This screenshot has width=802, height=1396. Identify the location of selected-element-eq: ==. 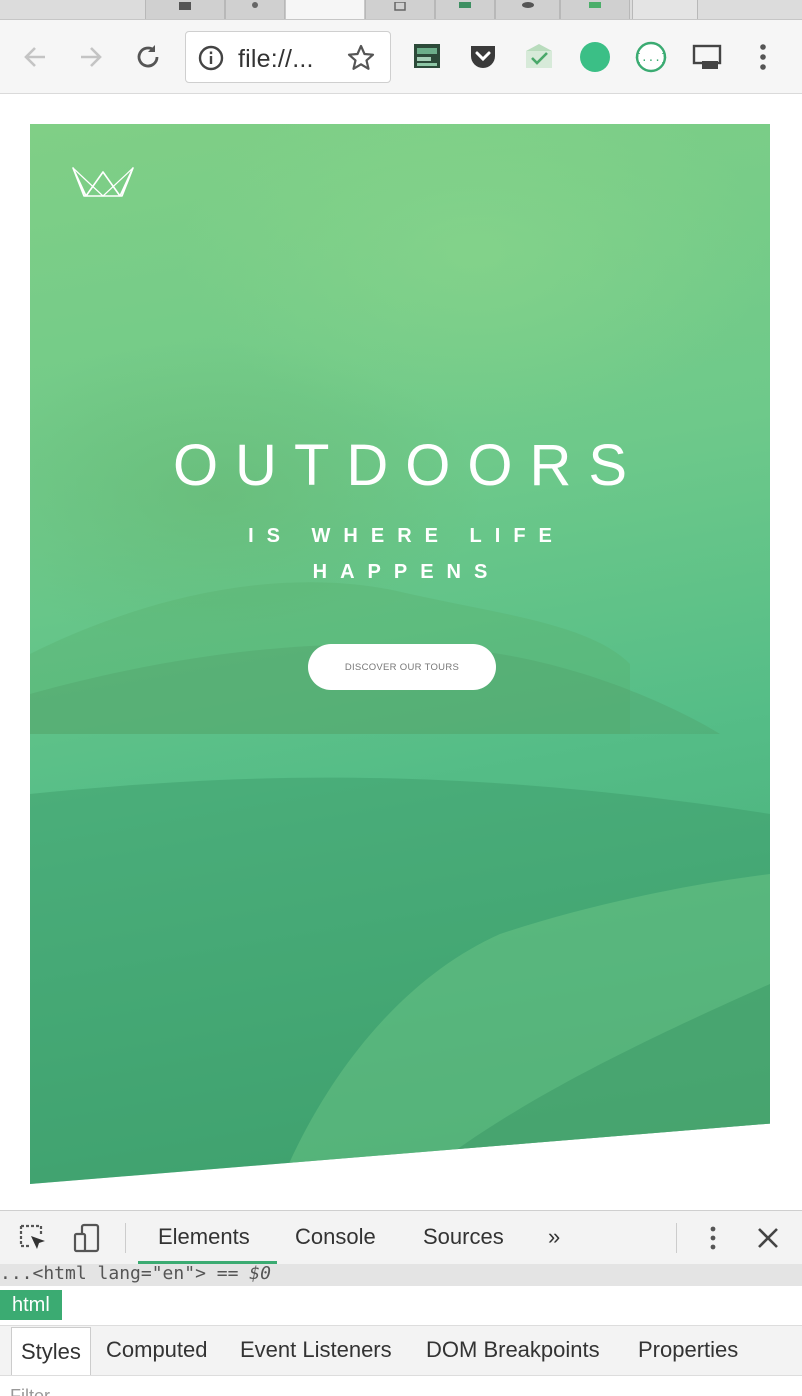
(227, 1274).